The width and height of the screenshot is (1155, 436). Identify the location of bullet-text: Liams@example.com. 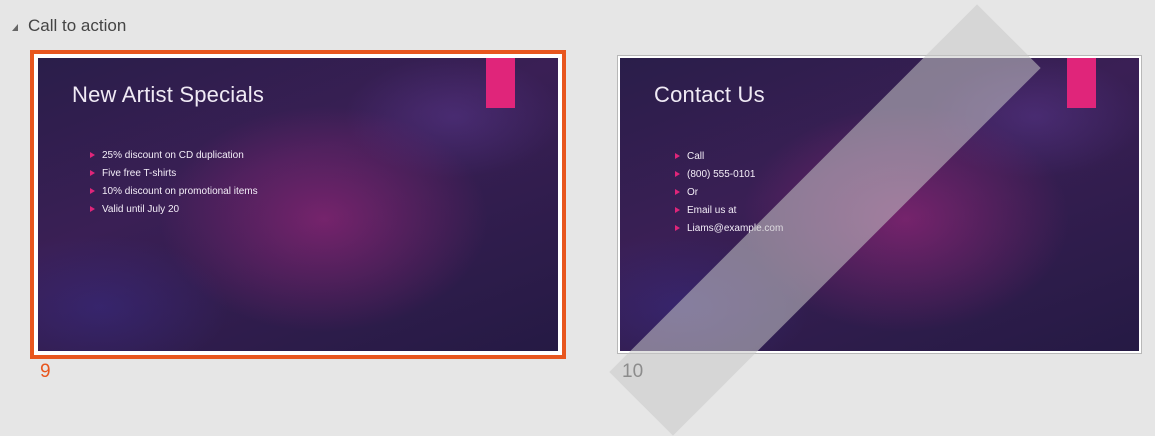
(735, 228).